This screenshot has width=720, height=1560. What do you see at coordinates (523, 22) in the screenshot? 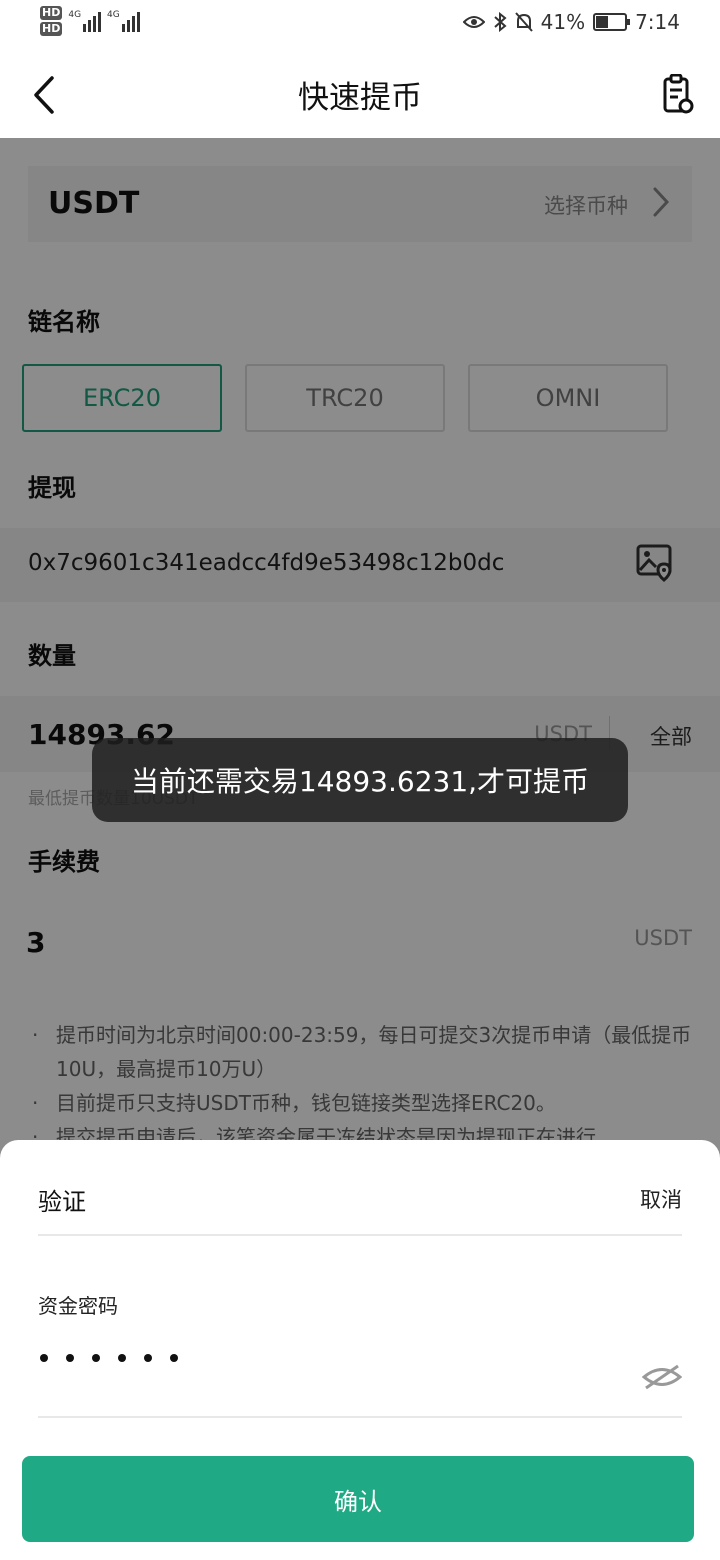
I see `mute-bell-icon` at bounding box center [523, 22].